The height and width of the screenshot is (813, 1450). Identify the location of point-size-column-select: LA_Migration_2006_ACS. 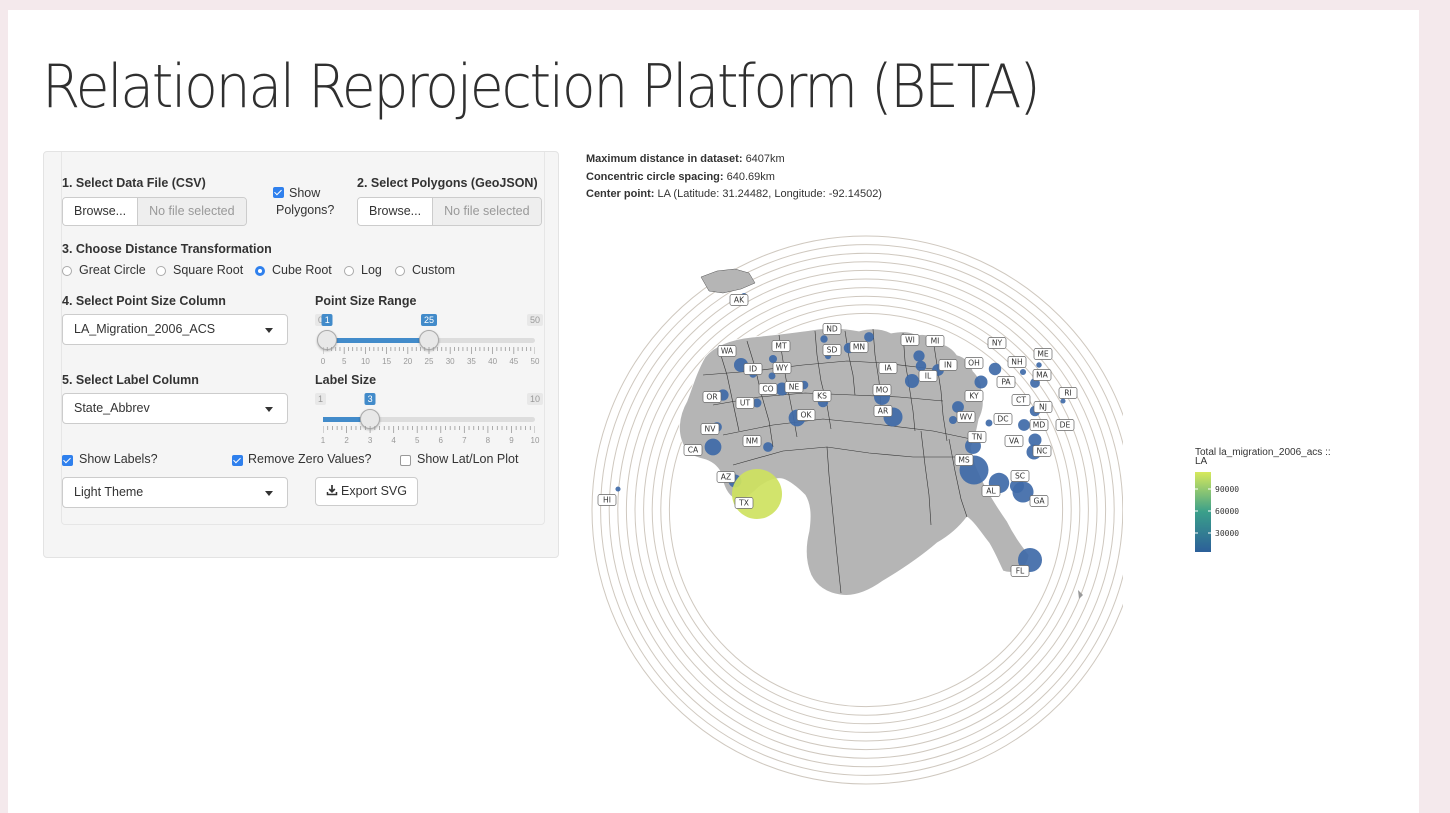
(175, 329).